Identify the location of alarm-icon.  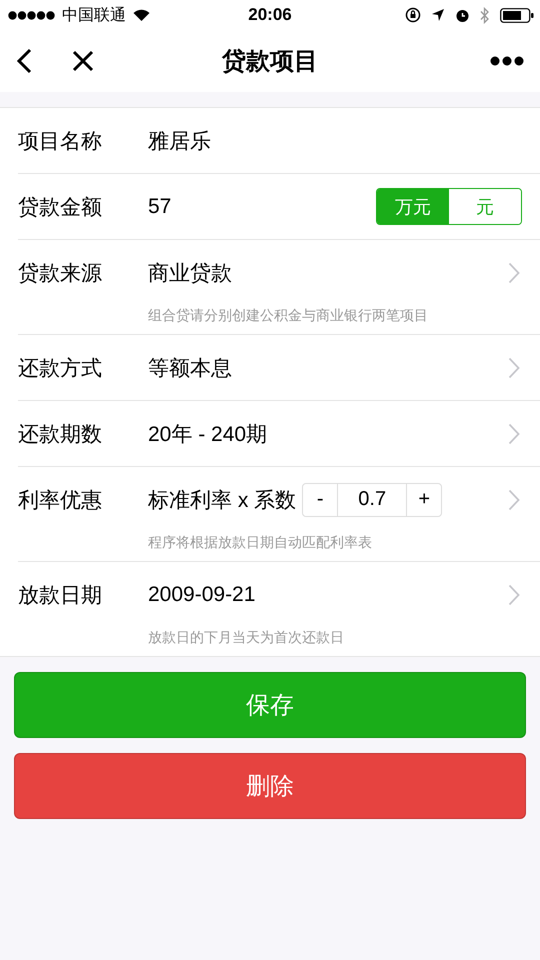
(462, 15).